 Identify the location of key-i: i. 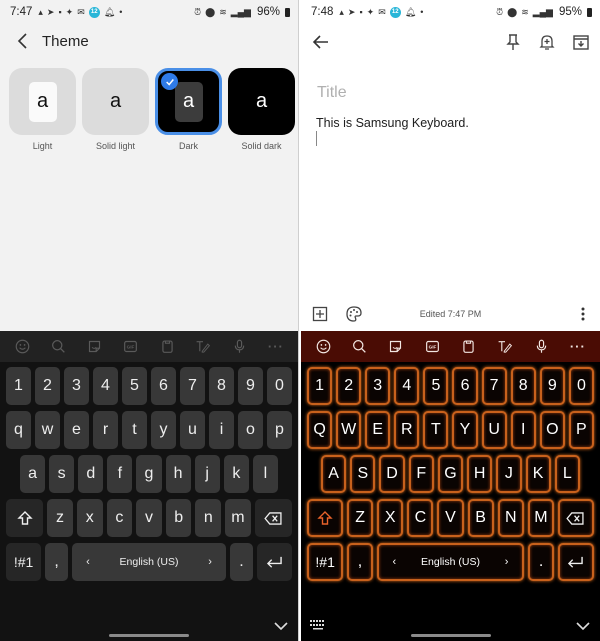
(221, 430).